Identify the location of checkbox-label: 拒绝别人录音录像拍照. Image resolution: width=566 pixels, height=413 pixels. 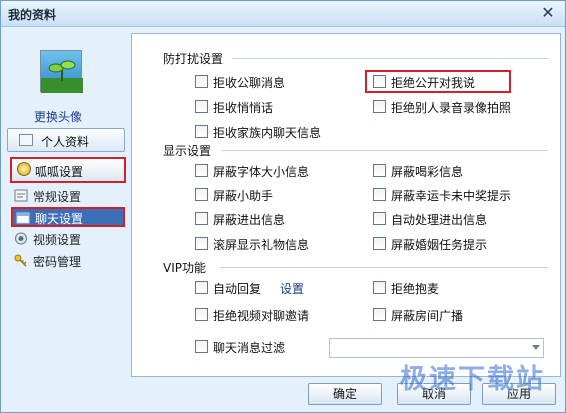
(451, 108).